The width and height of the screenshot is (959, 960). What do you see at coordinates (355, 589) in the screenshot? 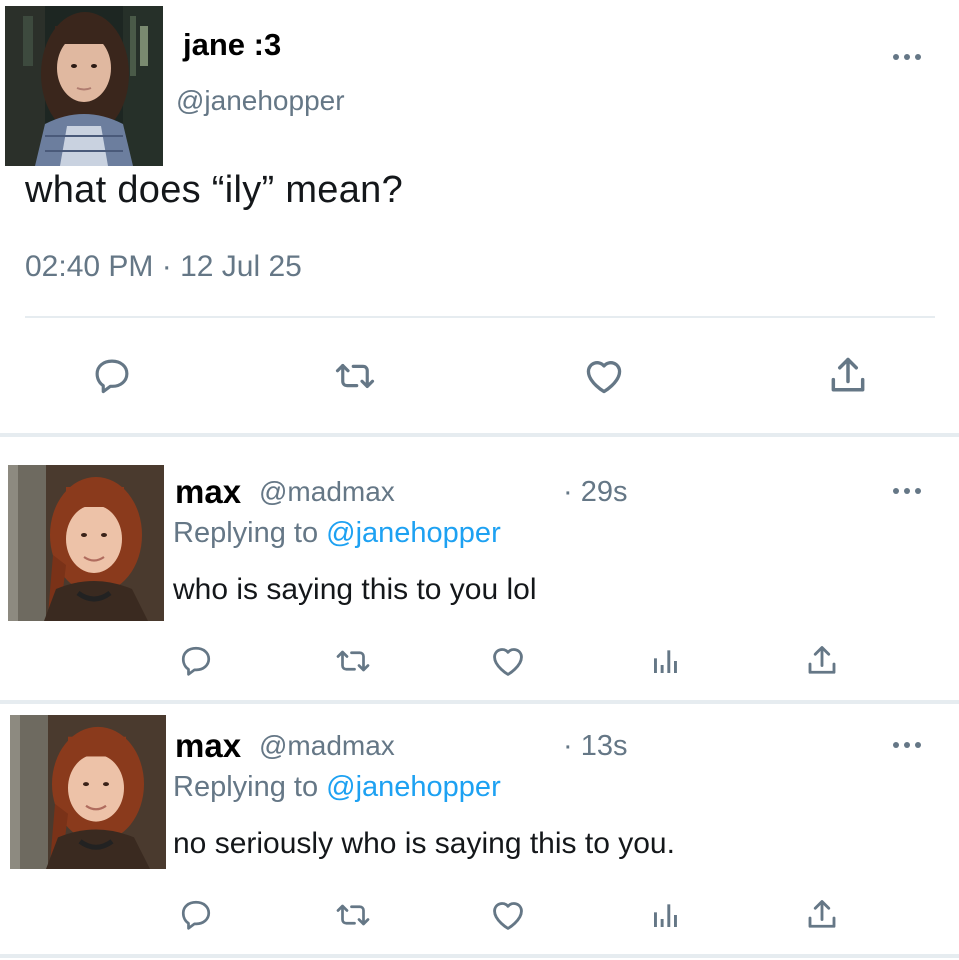
I see `reply-text: who is saying this to you lol` at bounding box center [355, 589].